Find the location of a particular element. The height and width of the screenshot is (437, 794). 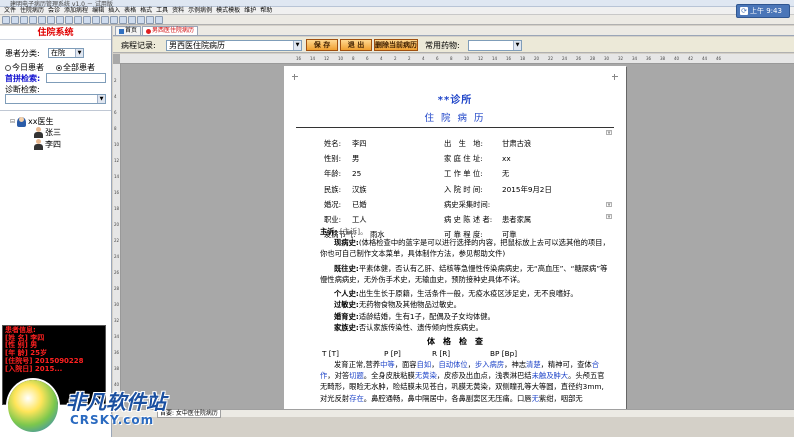

chief-complaint: 主诉: [主诉]。 is located at coordinates (465, 231).